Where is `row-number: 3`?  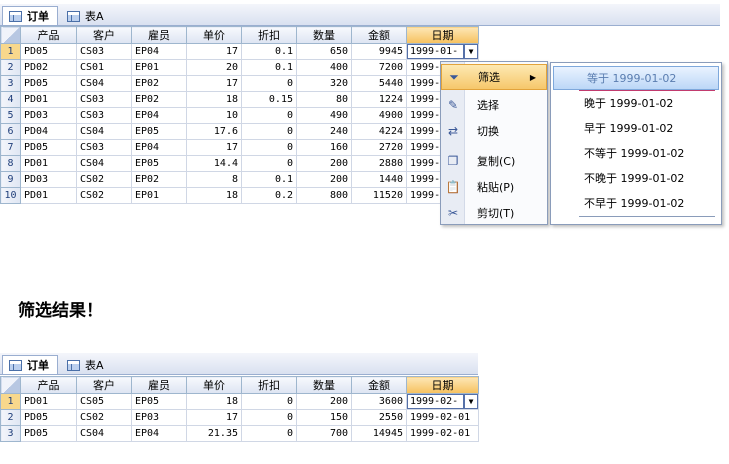 row-number: 3 is located at coordinates (10, 433).